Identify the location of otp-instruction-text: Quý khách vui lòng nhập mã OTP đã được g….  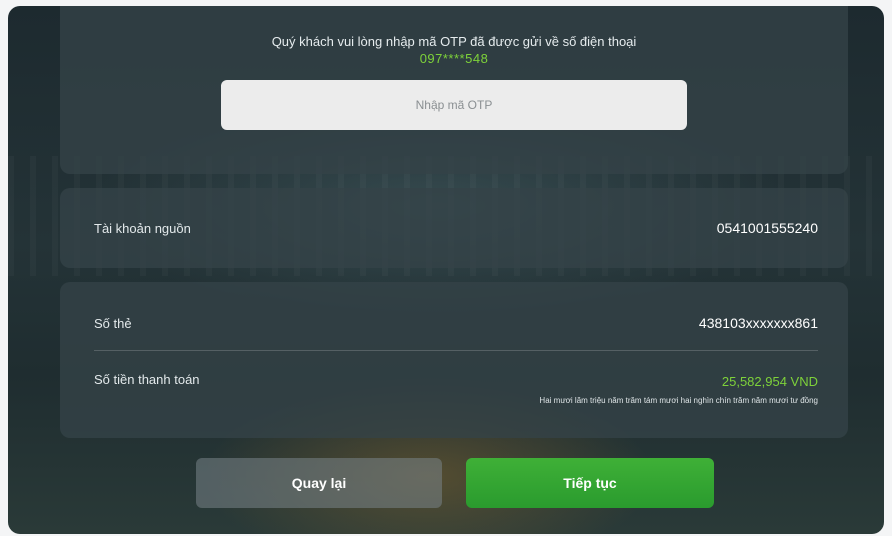
(454, 41).